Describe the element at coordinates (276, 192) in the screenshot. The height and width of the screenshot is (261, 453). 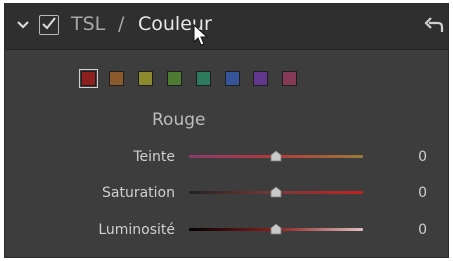
I see `saturation-slider-thumb` at that location.